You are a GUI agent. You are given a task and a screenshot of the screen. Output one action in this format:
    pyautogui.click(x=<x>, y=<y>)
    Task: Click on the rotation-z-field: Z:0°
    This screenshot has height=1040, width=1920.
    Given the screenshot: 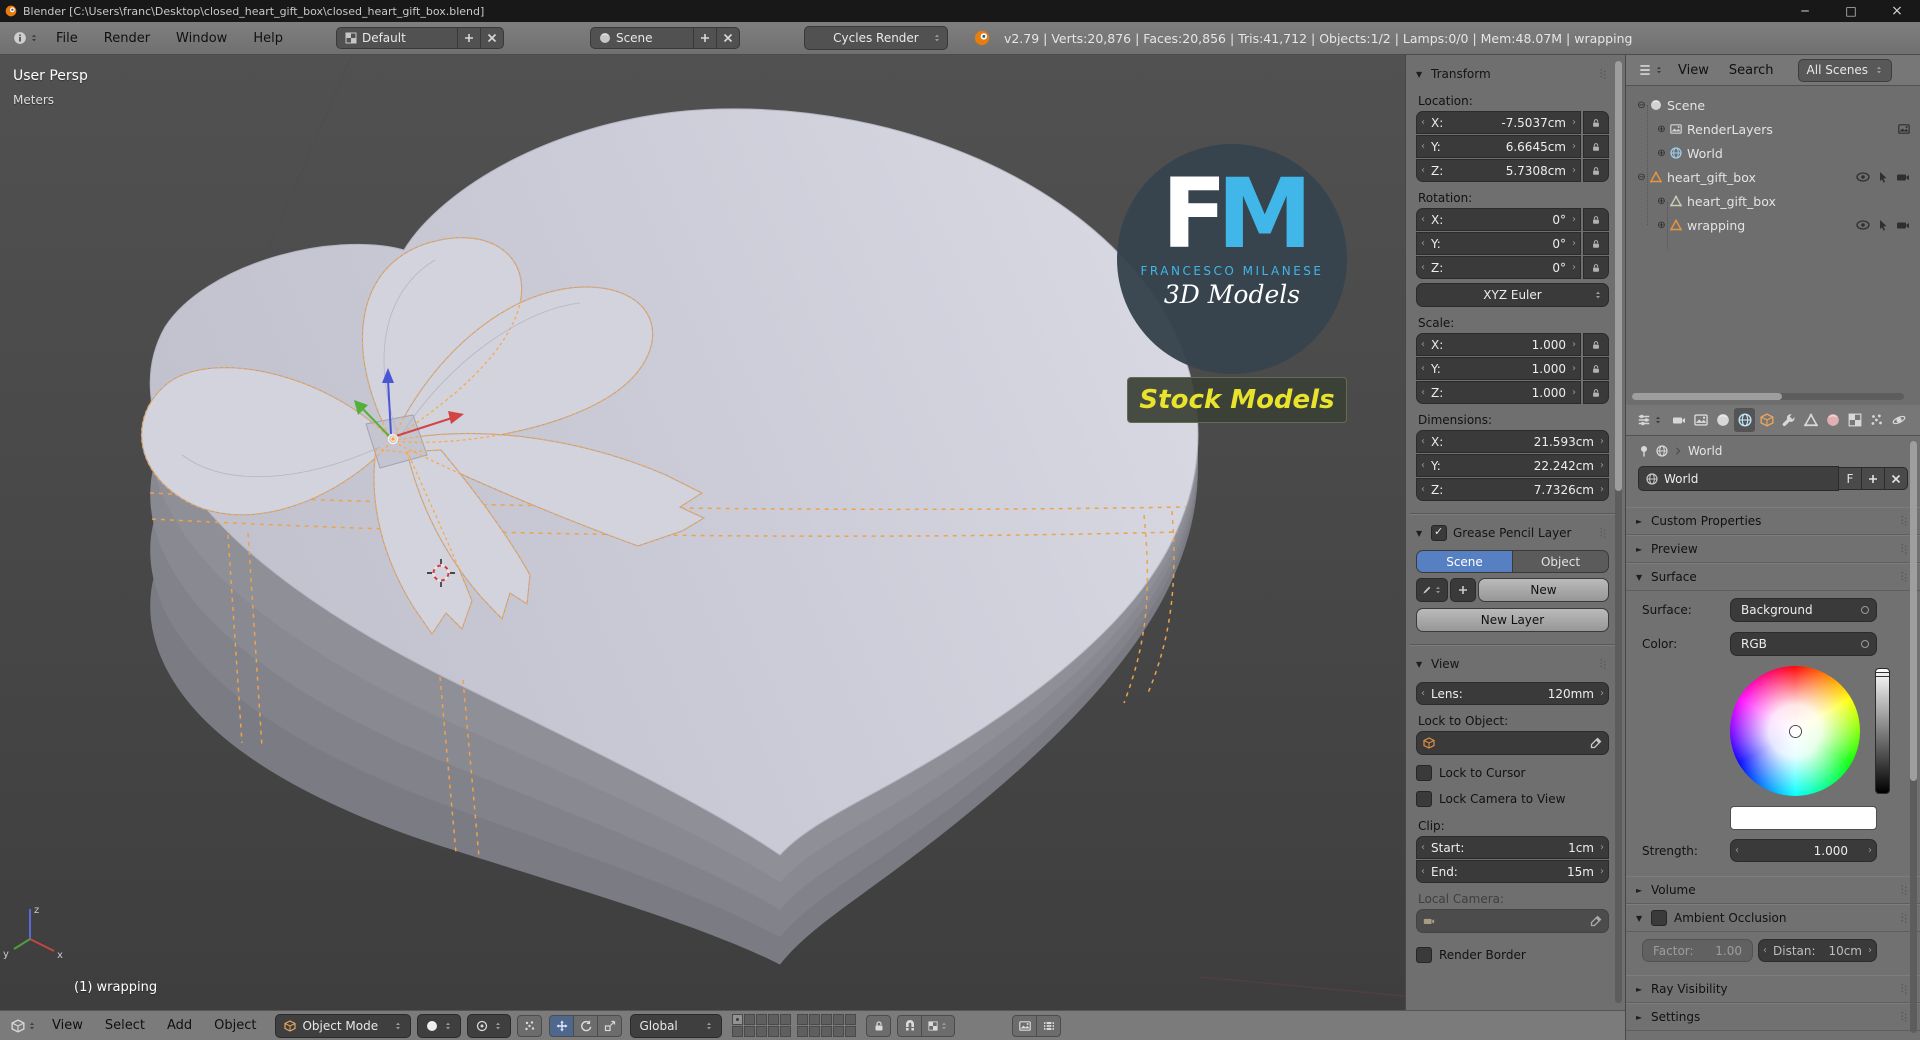 What is the action you would take?
    pyautogui.click(x=1498, y=267)
    